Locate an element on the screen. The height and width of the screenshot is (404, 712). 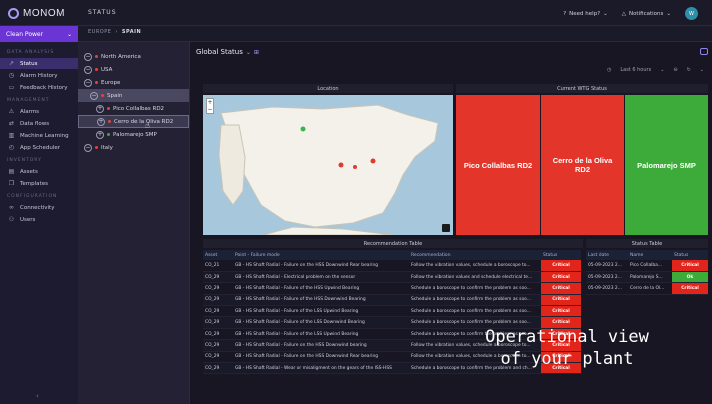
schedule-icon: ◴ is located at coordinates (11, 147).